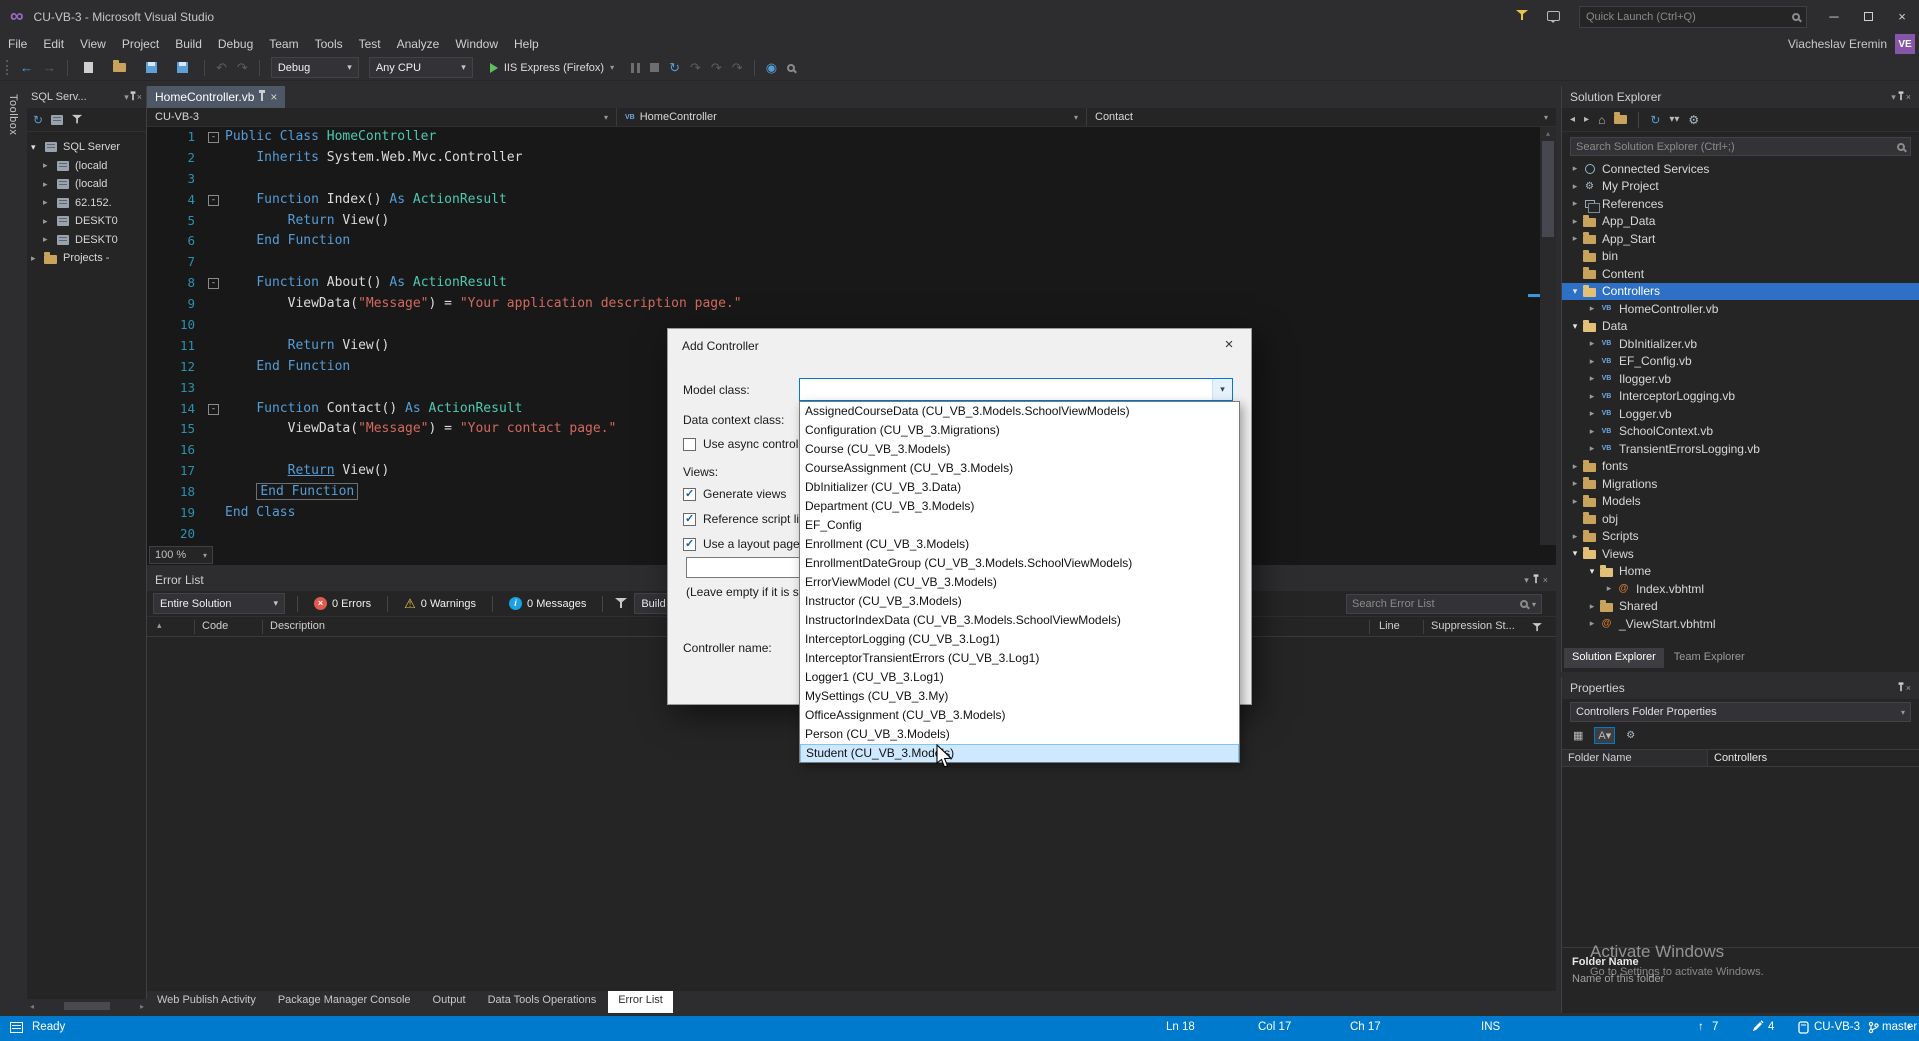  Describe the element at coordinates (1740, 169) in the screenshot. I see `tree-item-connected-services: ▸ Connected Services` at that location.